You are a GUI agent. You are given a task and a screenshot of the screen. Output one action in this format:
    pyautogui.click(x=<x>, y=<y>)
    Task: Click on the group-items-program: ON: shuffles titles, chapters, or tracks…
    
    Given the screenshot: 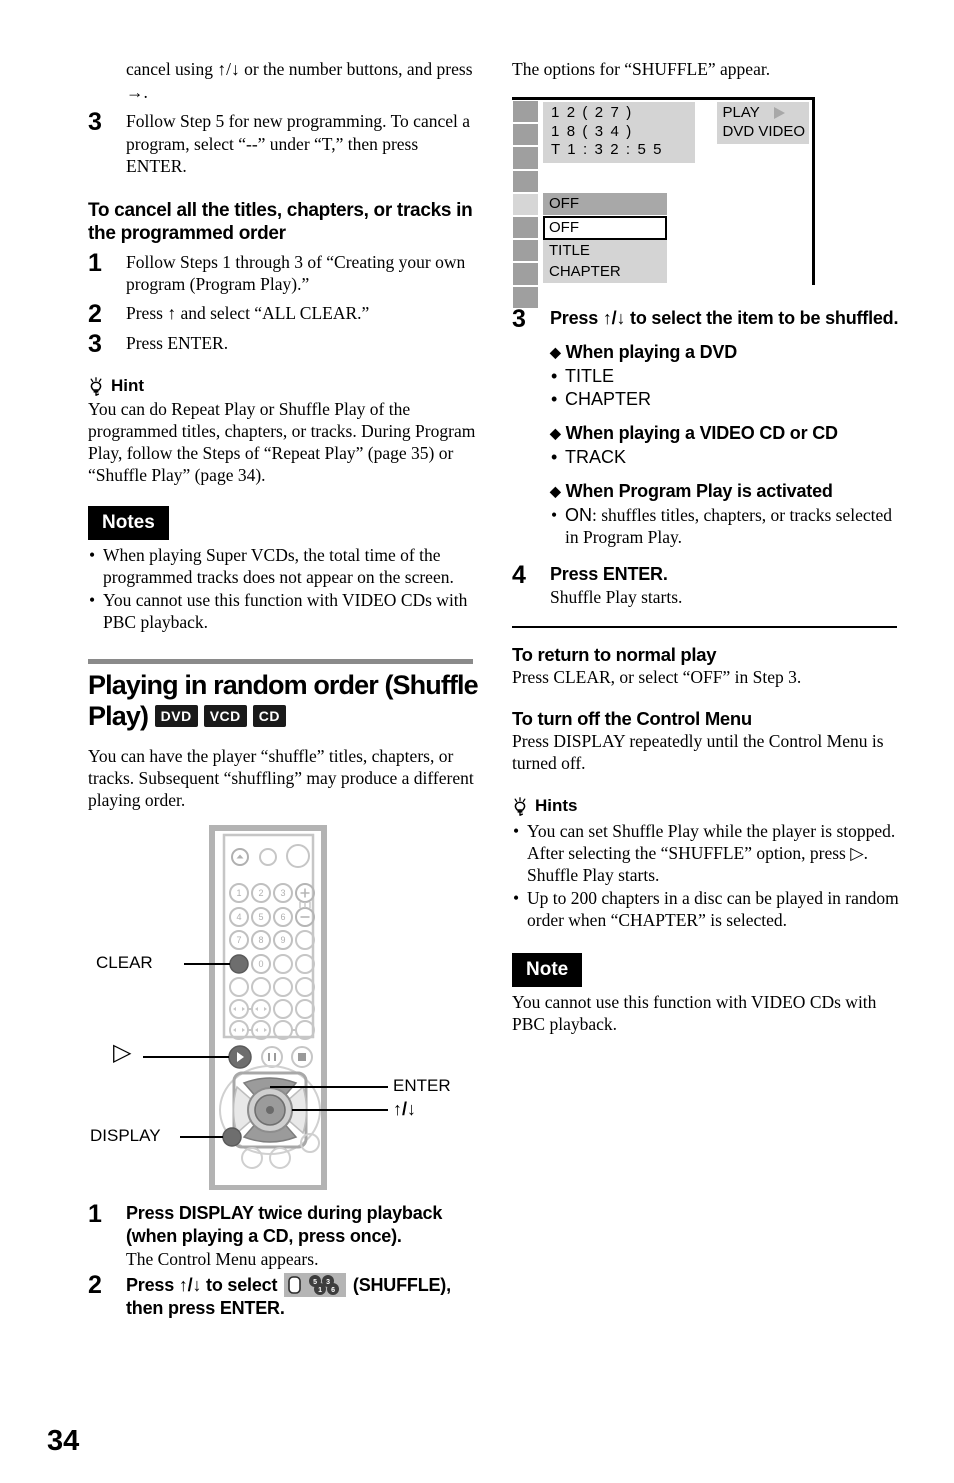 What is the action you would take?
    pyautogui.click(x=726, y=526)
    